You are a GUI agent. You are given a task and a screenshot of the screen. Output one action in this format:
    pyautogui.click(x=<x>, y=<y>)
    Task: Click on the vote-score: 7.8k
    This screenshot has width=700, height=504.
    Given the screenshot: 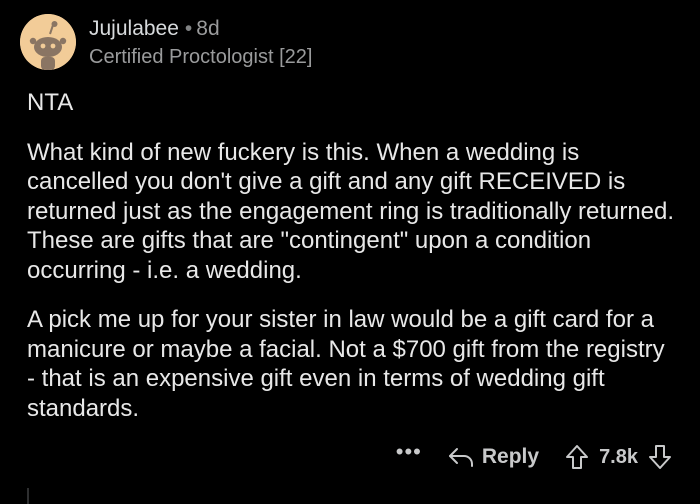 What is the action you would take?
    pyautogui.click(x=618, y=456)
    